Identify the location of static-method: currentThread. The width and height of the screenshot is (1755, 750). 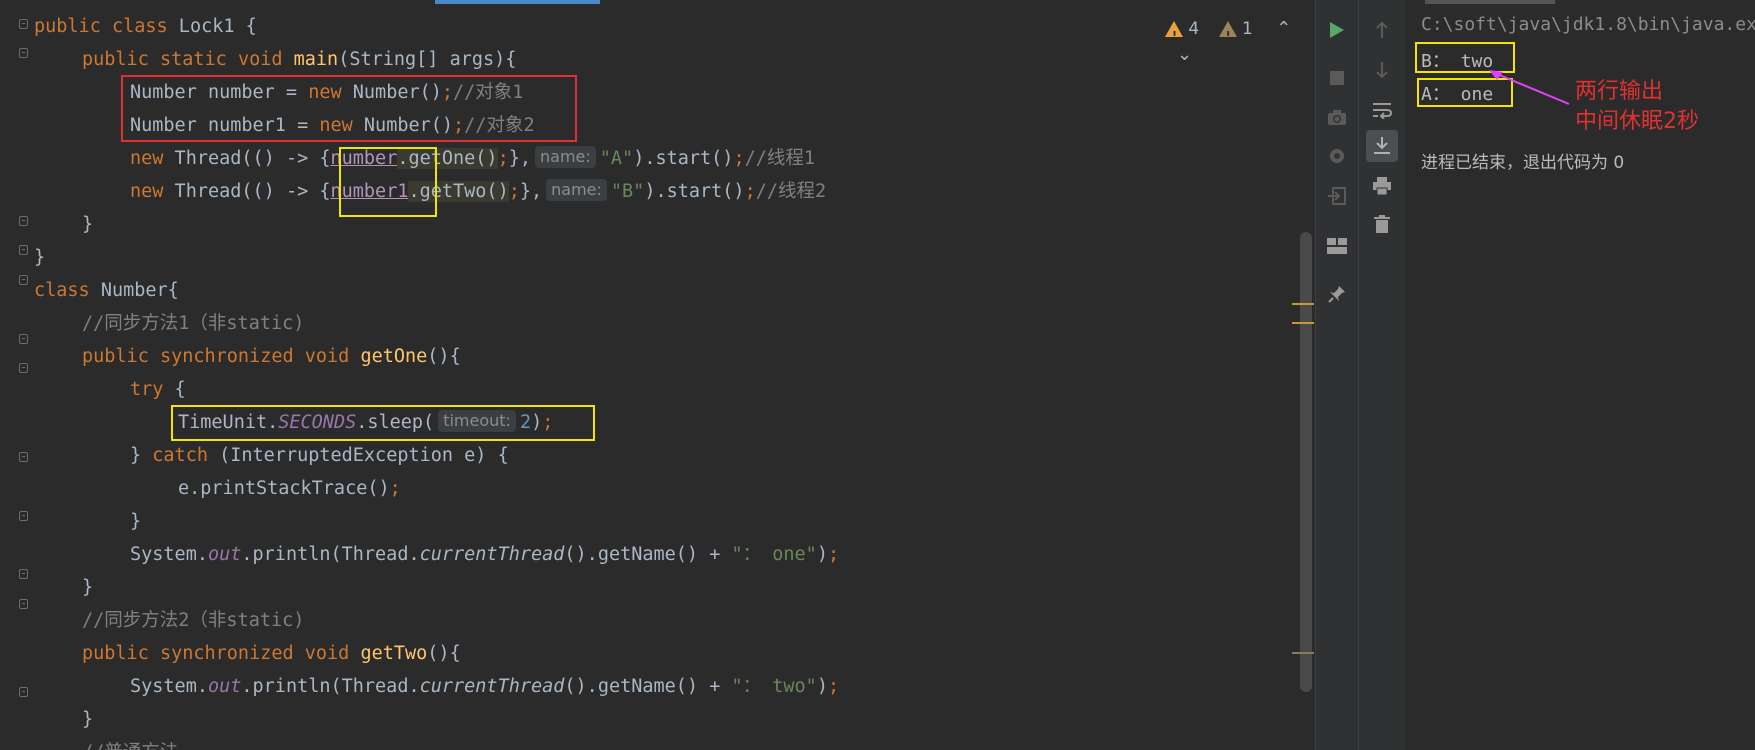
(492, 686).